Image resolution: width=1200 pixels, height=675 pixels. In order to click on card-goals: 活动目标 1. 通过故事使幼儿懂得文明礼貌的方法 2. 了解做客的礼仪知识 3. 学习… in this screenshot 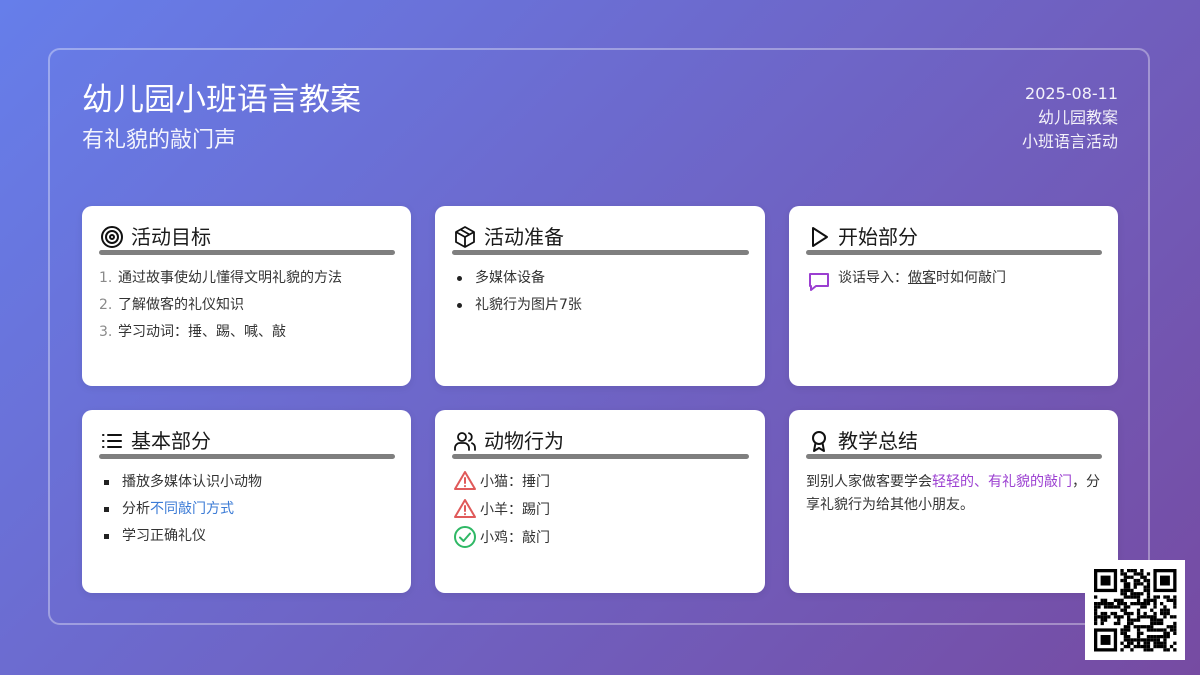, I will do `click(246, 296)`.